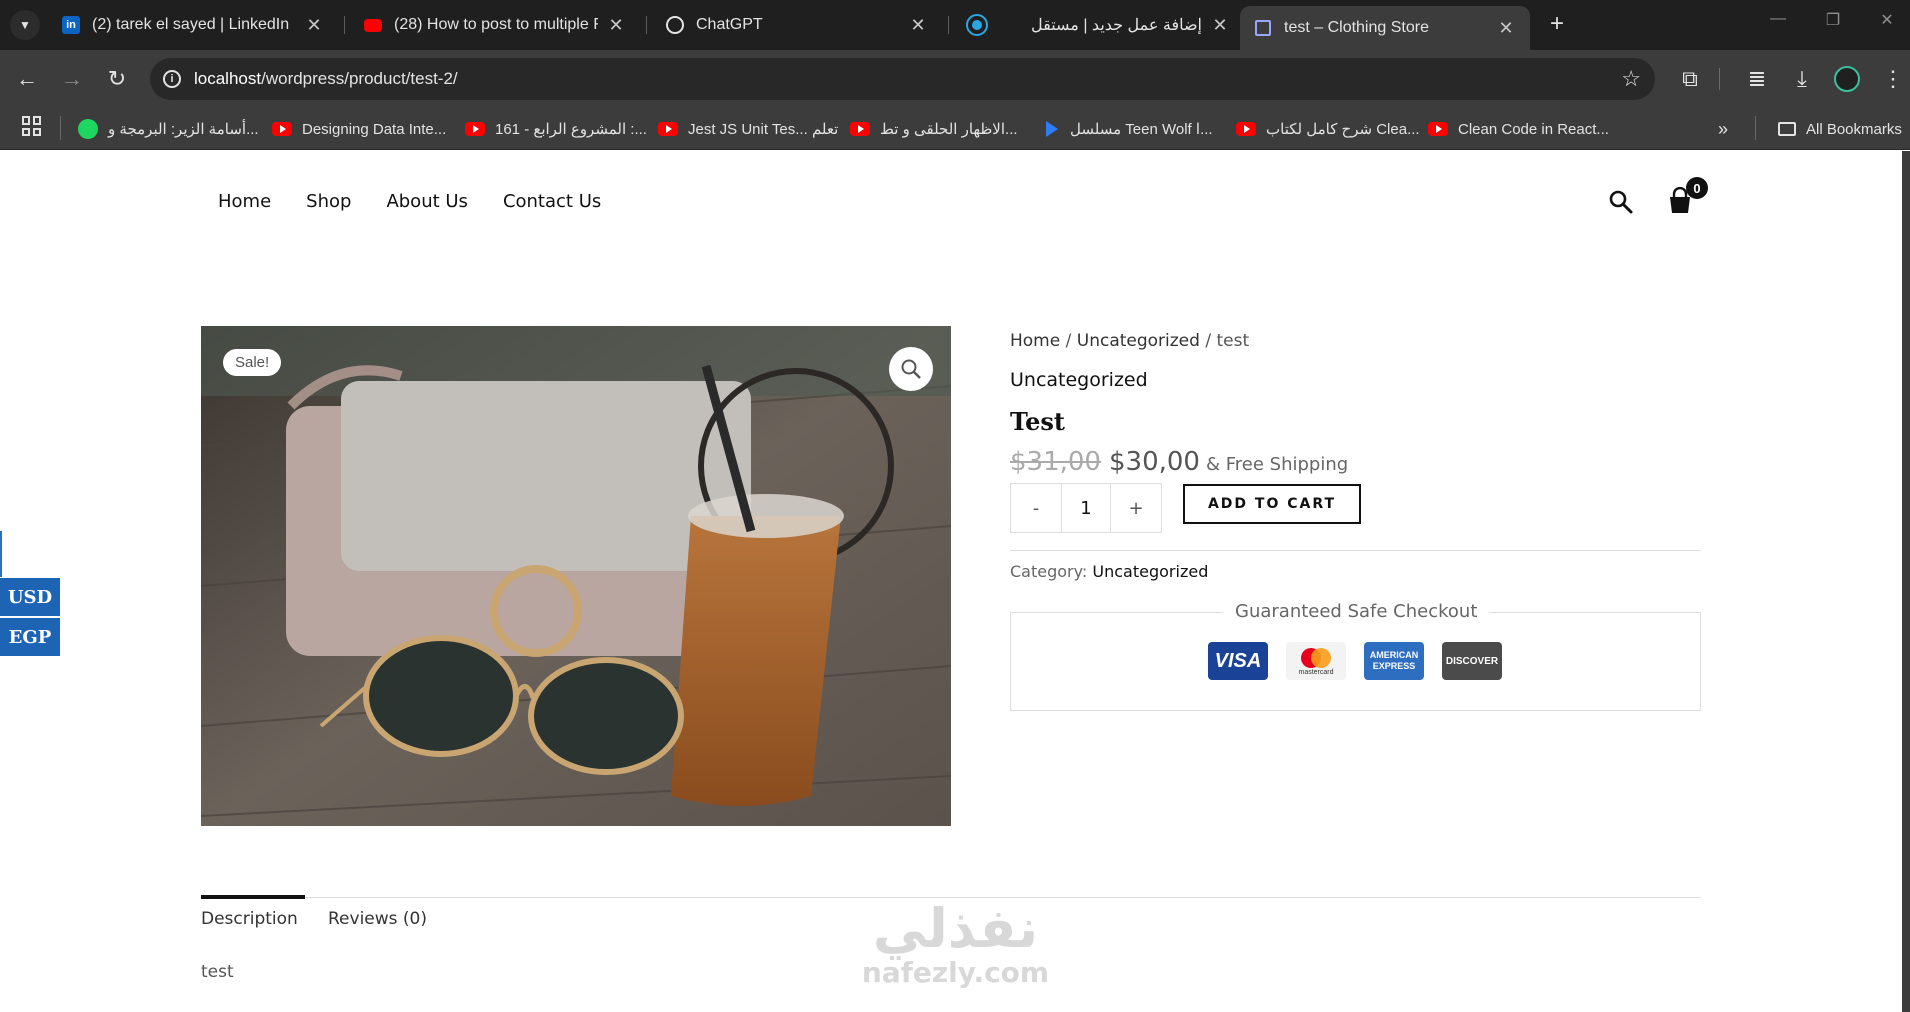 This screenshot has height=1012, width=1910. Describe the element at coordinates (1893, 79) in the screenshot. I see `menu-kebab-icon: ⋮` at that location.